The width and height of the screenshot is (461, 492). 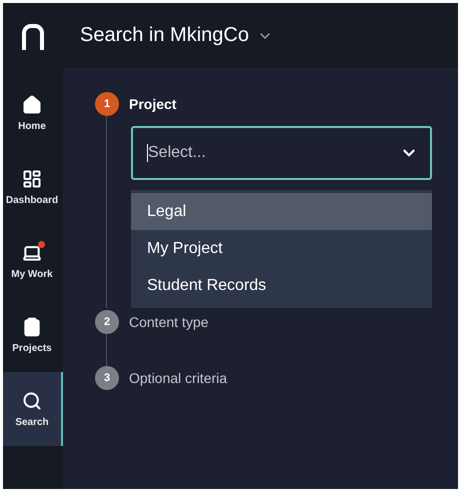 I want to click on nav-item: My Work, so click(x=33, y=261).